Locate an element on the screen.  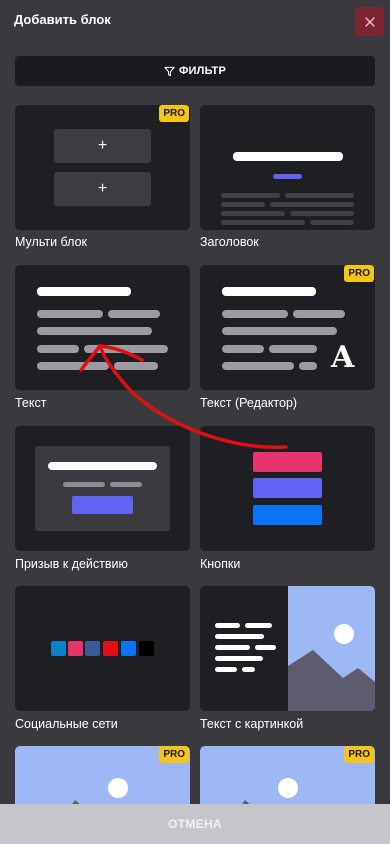
block-label-buttons: Кнопки is located at coordinates (220, 564).